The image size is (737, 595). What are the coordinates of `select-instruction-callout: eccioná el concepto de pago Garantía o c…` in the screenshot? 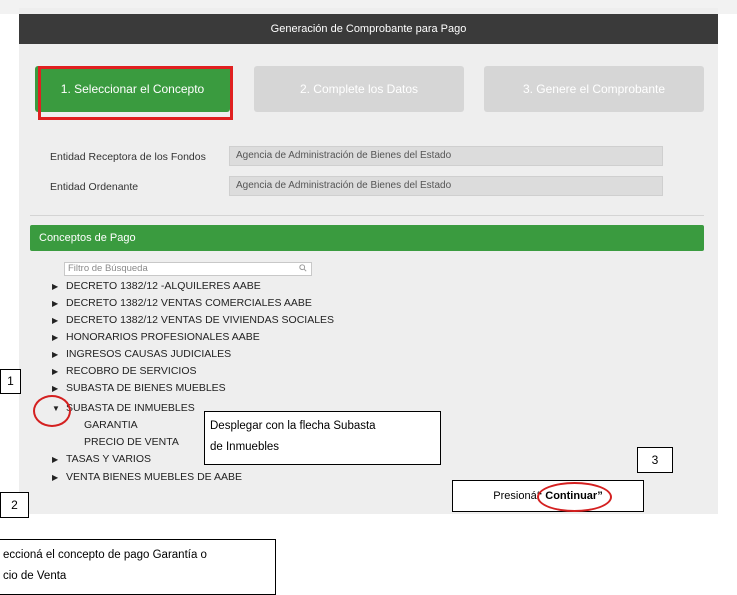 It's located at (138, 567).